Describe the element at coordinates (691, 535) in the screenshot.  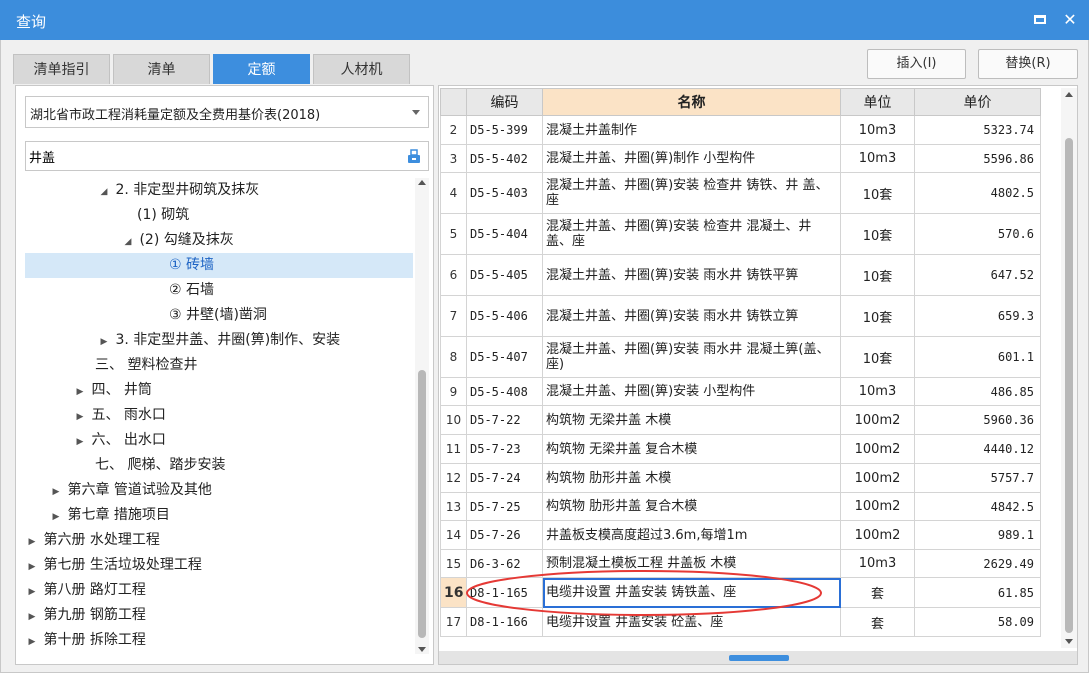
I see `name-cell: 井盖板支模高度超过3.6m,每增1m` at that location.